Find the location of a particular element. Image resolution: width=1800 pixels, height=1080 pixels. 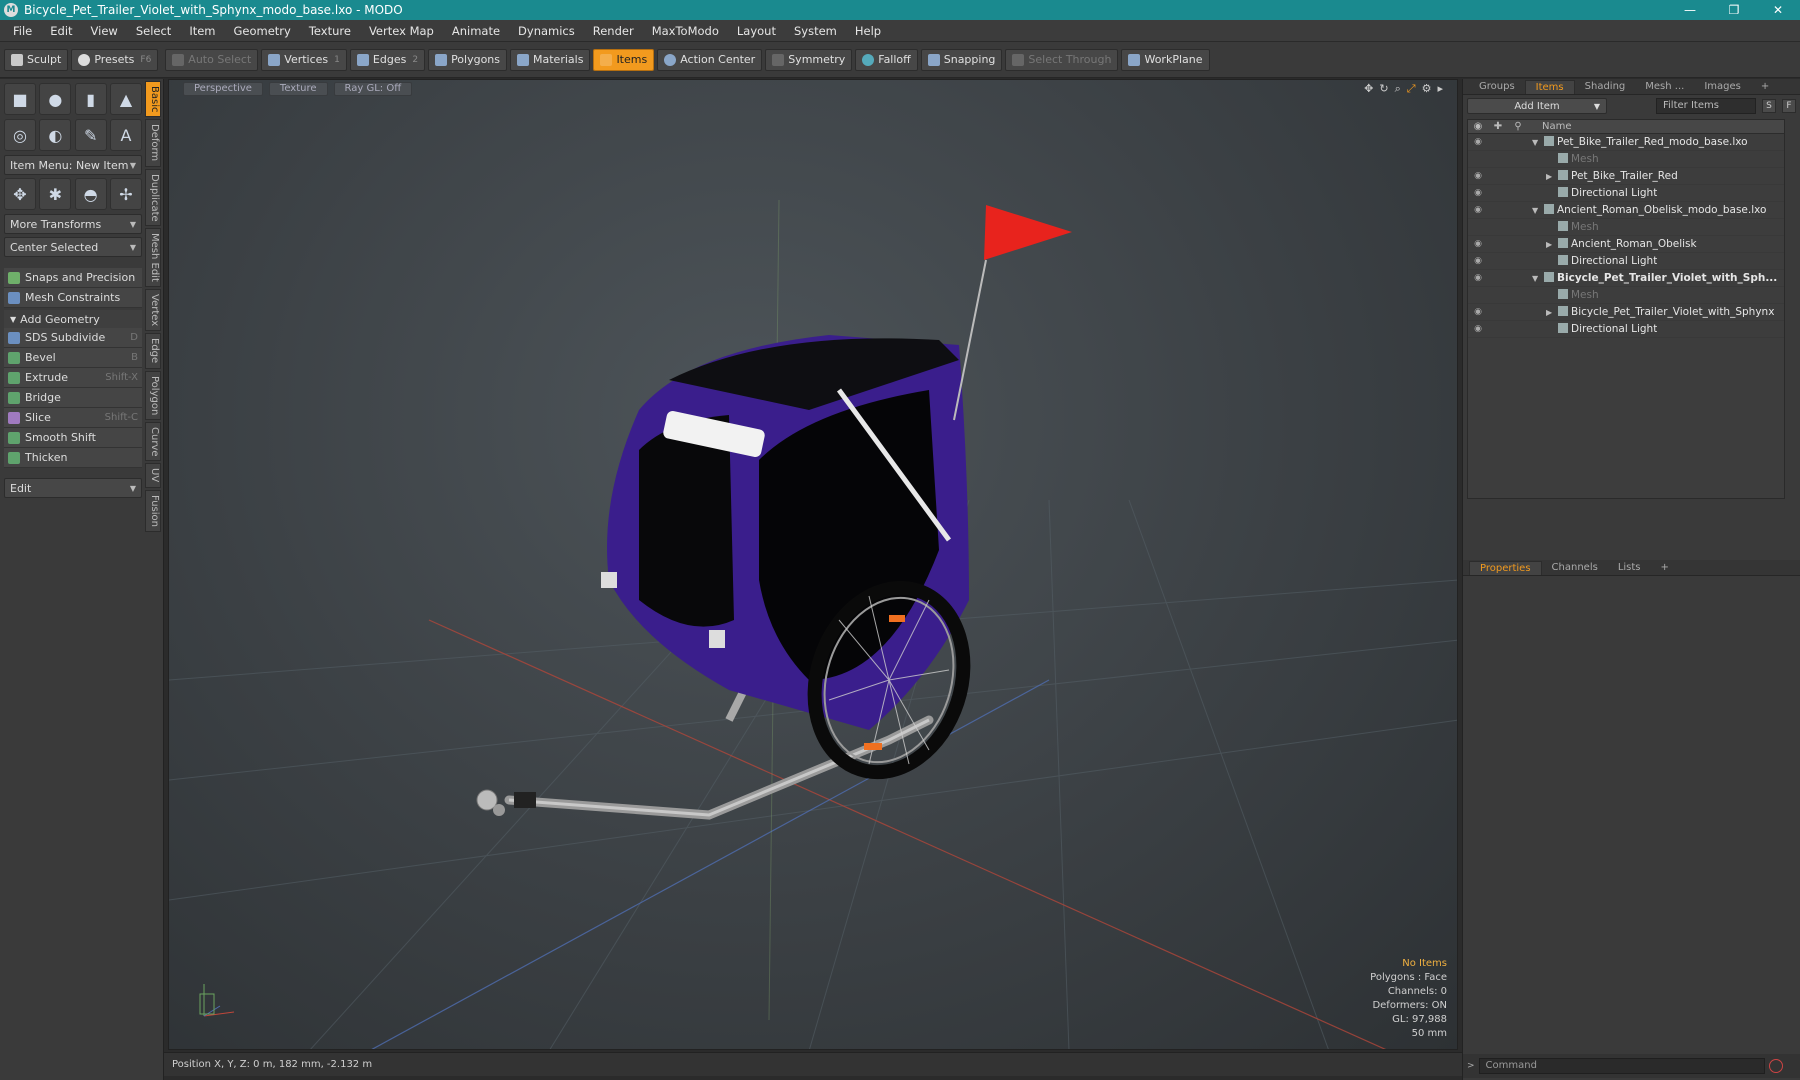

slice-tool: Slice Shift-C is located at coordinates (73, 418).